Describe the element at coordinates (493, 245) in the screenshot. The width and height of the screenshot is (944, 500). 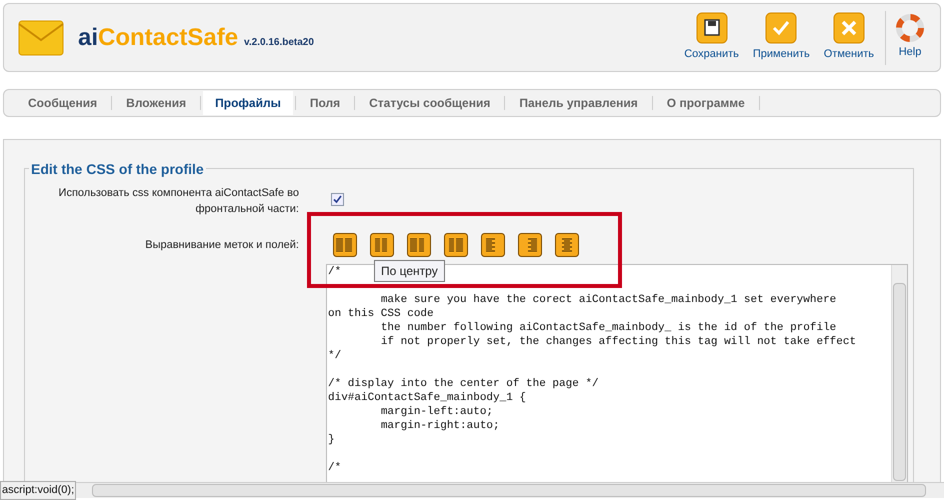
I see `align-left-icon` at that location.